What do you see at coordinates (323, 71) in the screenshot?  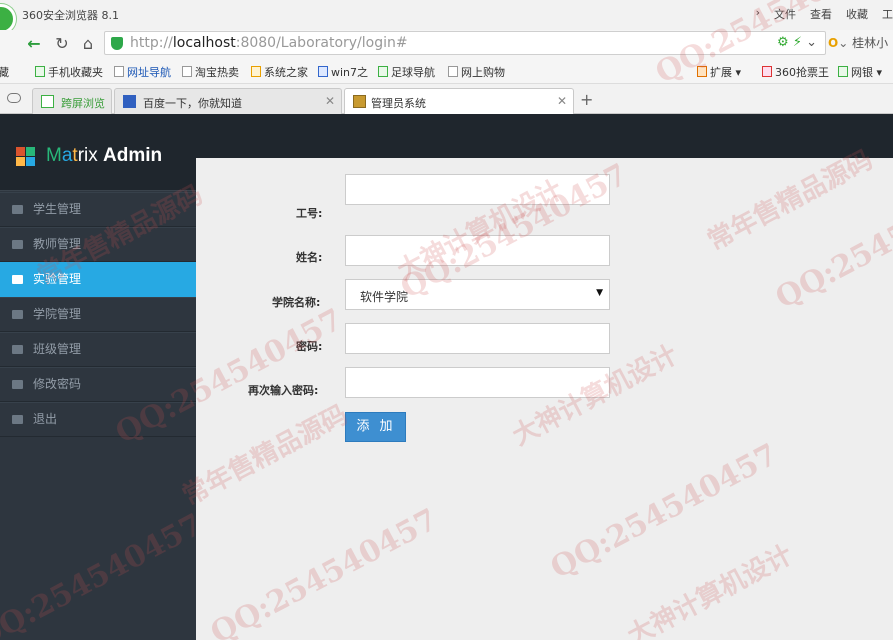 I see `butterfly-icon` at bounding box center [323, 71].